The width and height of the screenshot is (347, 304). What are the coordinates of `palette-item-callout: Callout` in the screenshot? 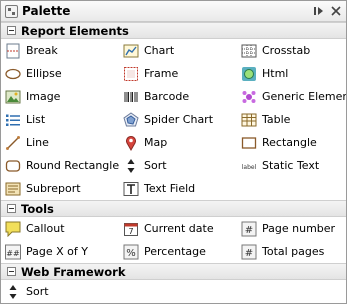 It's located at (60, 228).